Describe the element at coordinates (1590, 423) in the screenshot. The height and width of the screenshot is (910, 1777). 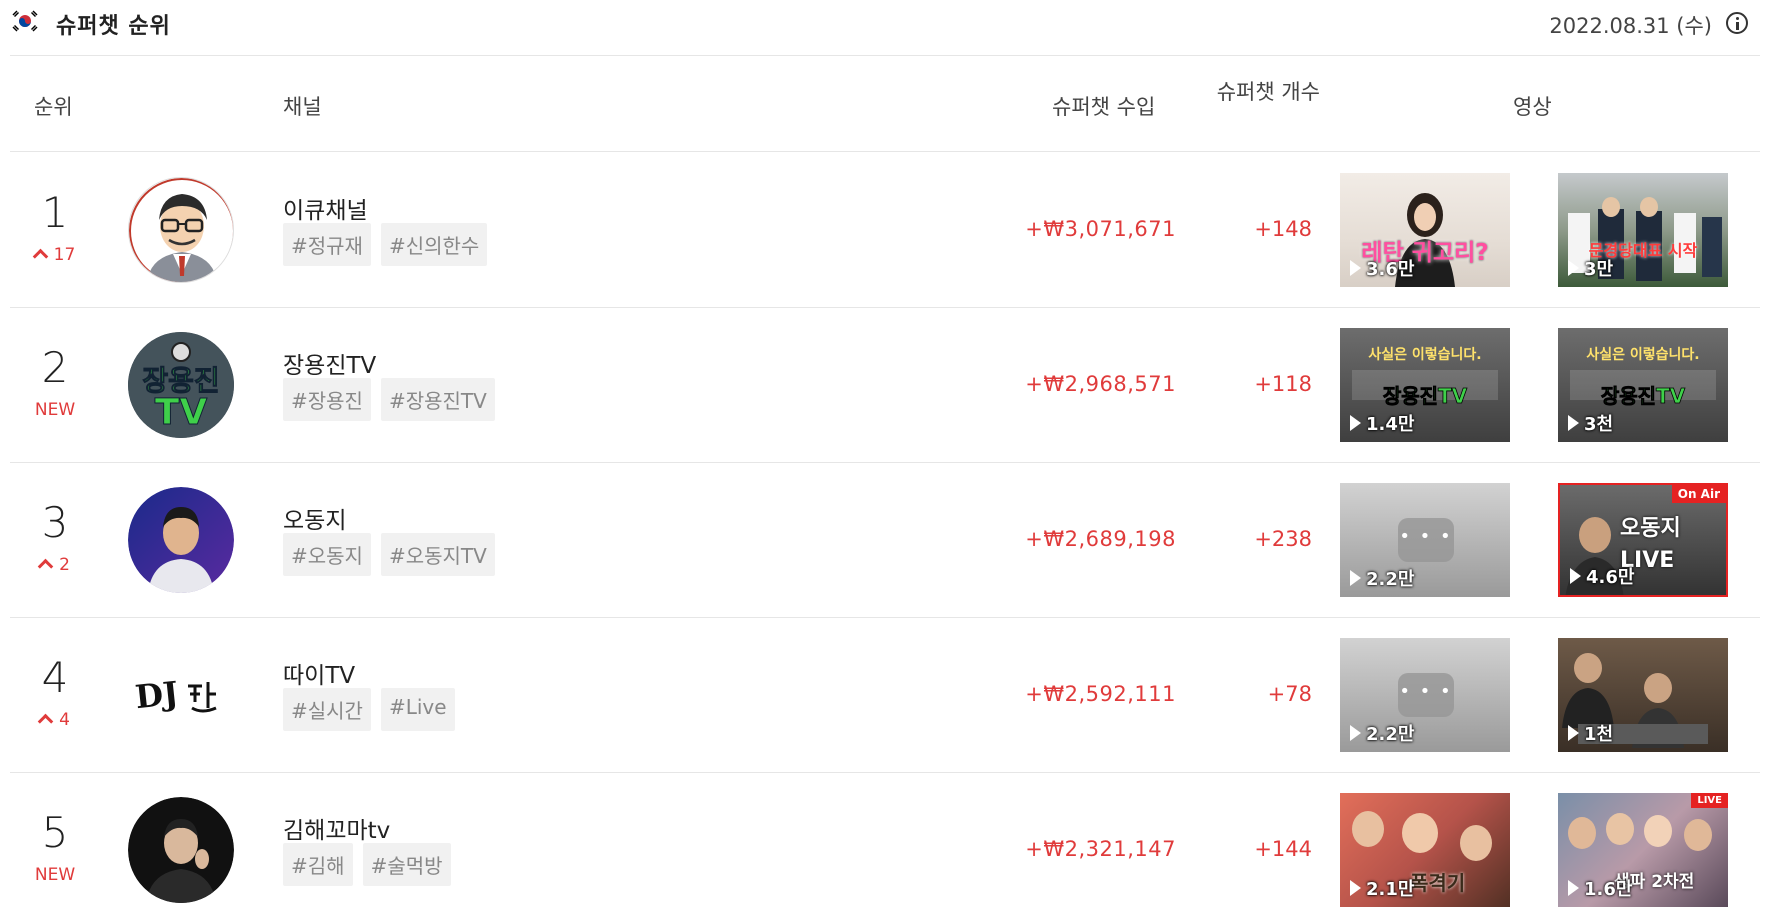
I see `view-count: 3천` at that location.